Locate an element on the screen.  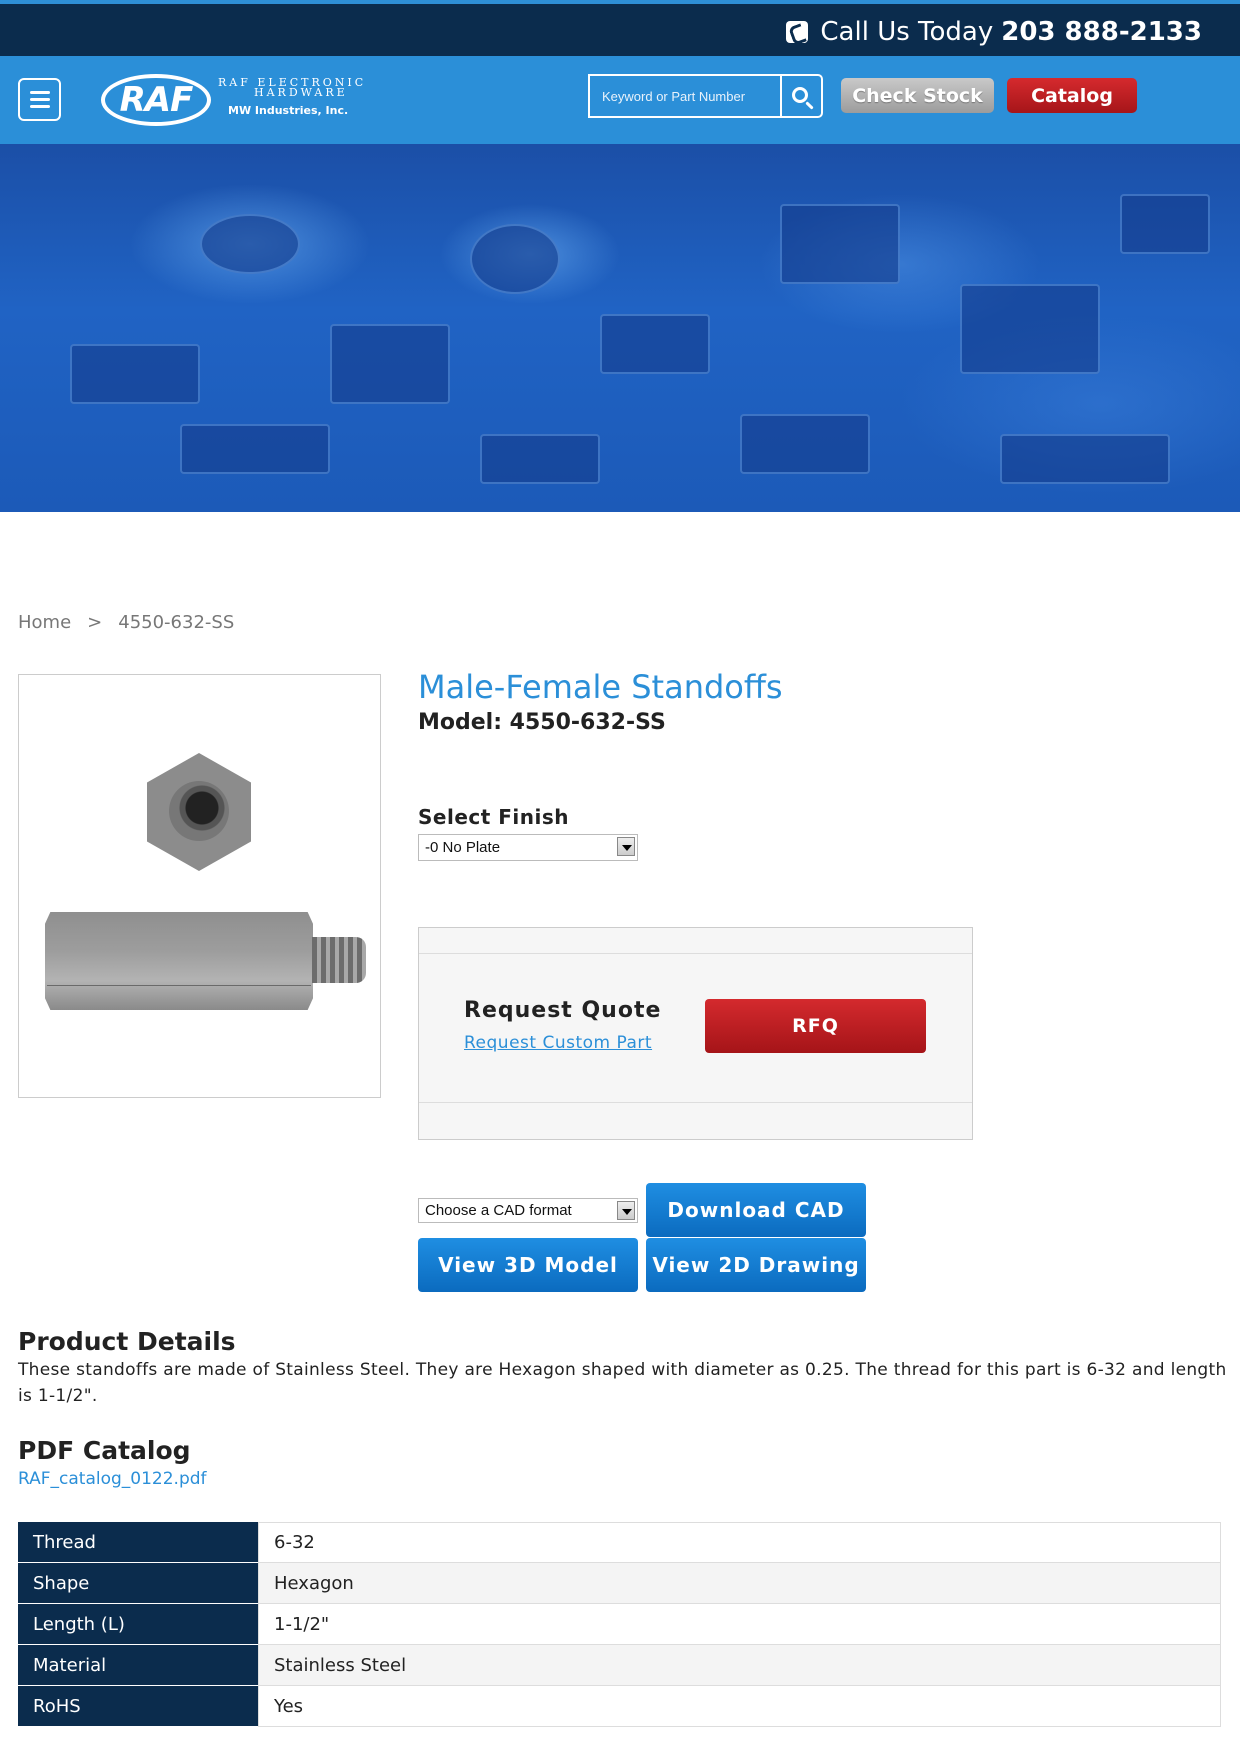
download-cad-button: Download CAD is located at coordinates (756, 1210).